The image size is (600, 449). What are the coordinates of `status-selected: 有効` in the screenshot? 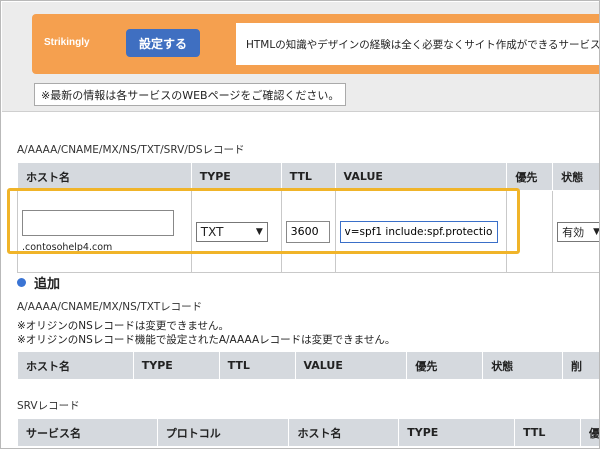 It's located at (573, 232).